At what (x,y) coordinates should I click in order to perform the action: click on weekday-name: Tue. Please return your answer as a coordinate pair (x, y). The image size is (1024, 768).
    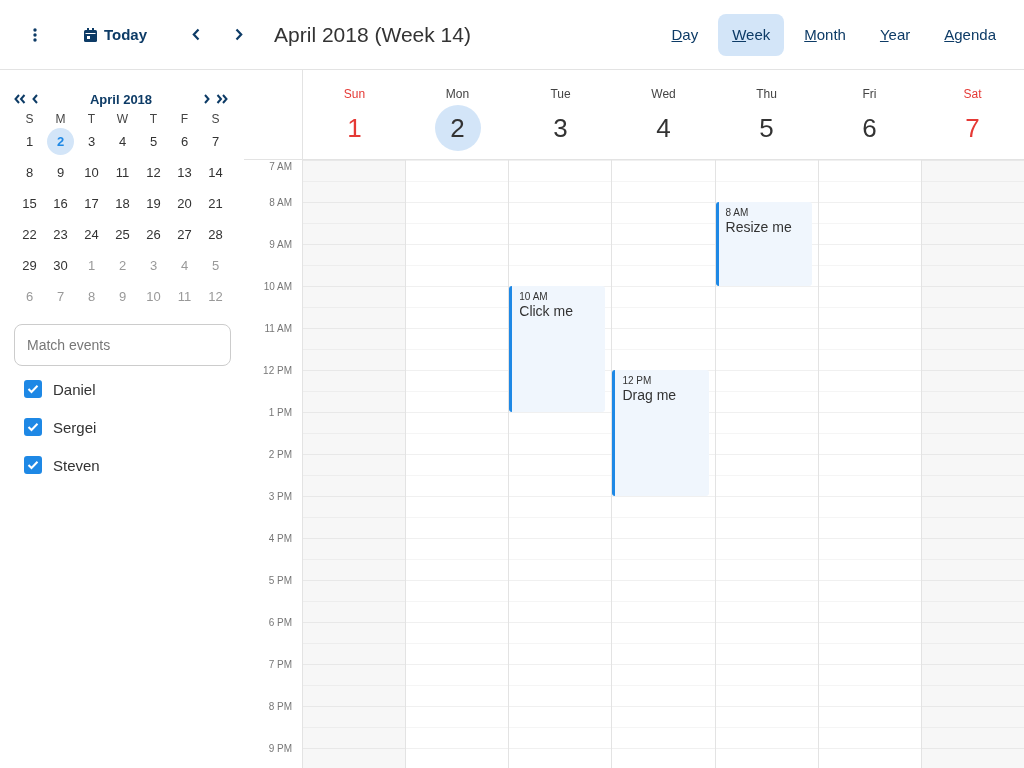
    Looking at the image, I should click on (560, 94).